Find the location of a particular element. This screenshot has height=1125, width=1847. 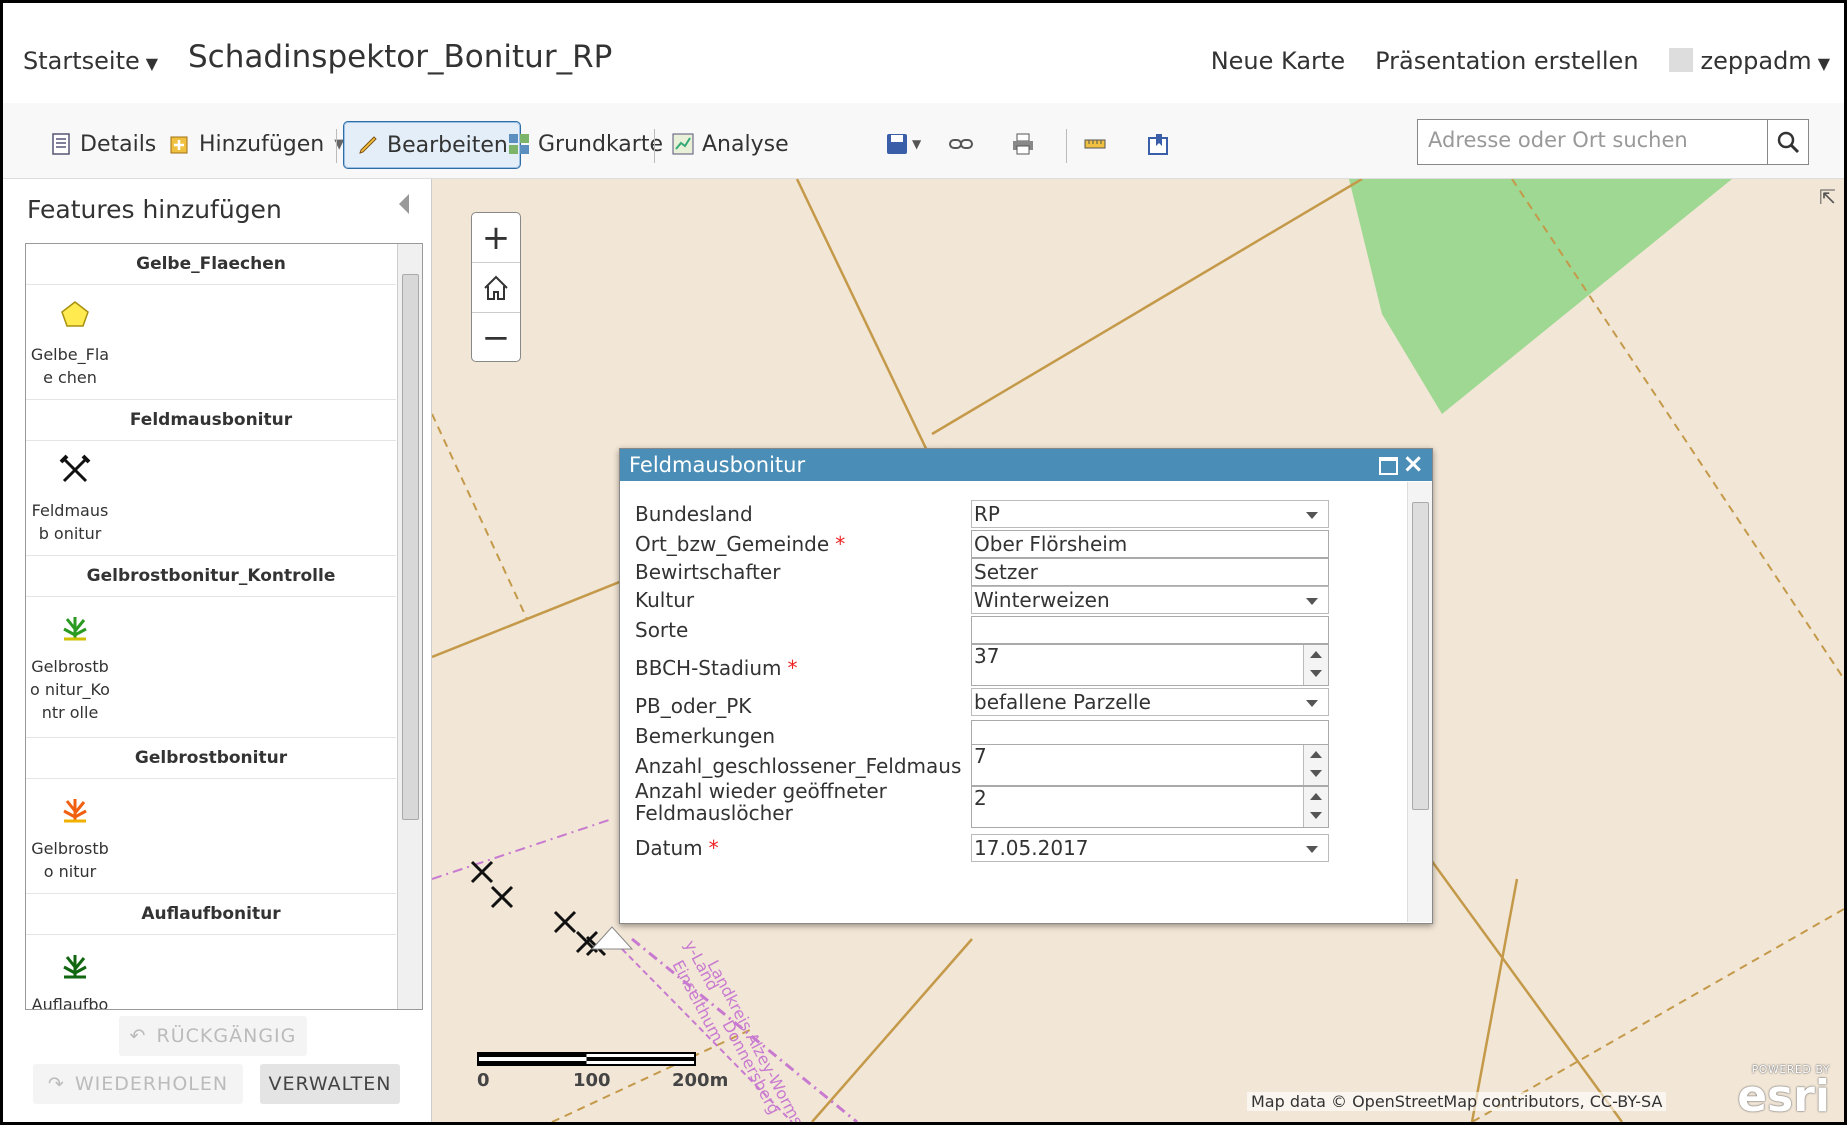

user-menu: zeppadm ▼ is located at coordinates (1749, 61).